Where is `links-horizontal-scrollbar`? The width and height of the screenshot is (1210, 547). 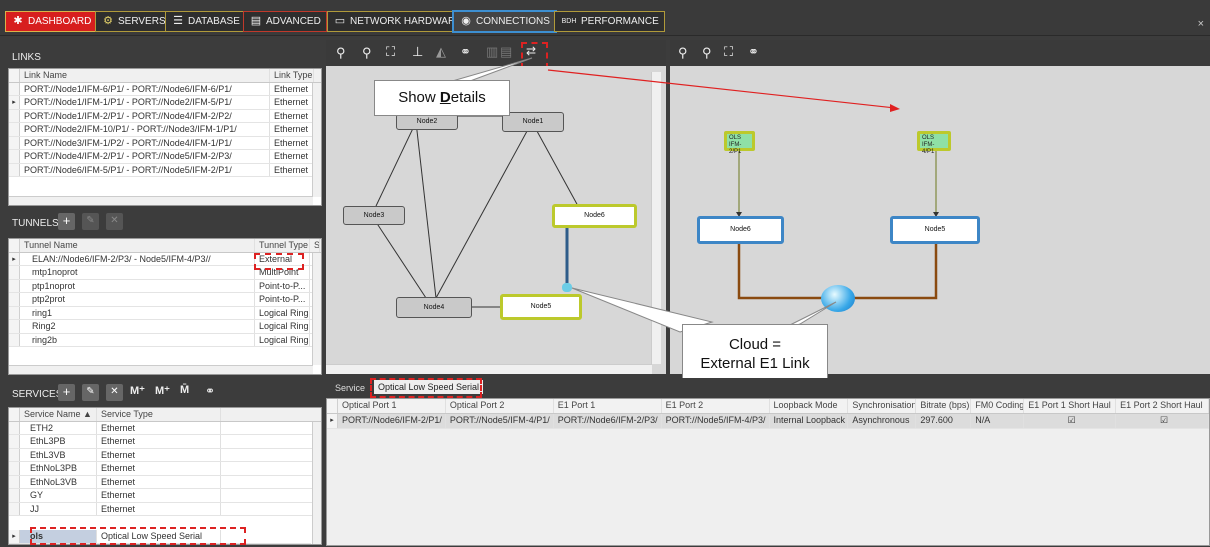 links-horizontal-scrollbar is located at coordinates (161, 200).